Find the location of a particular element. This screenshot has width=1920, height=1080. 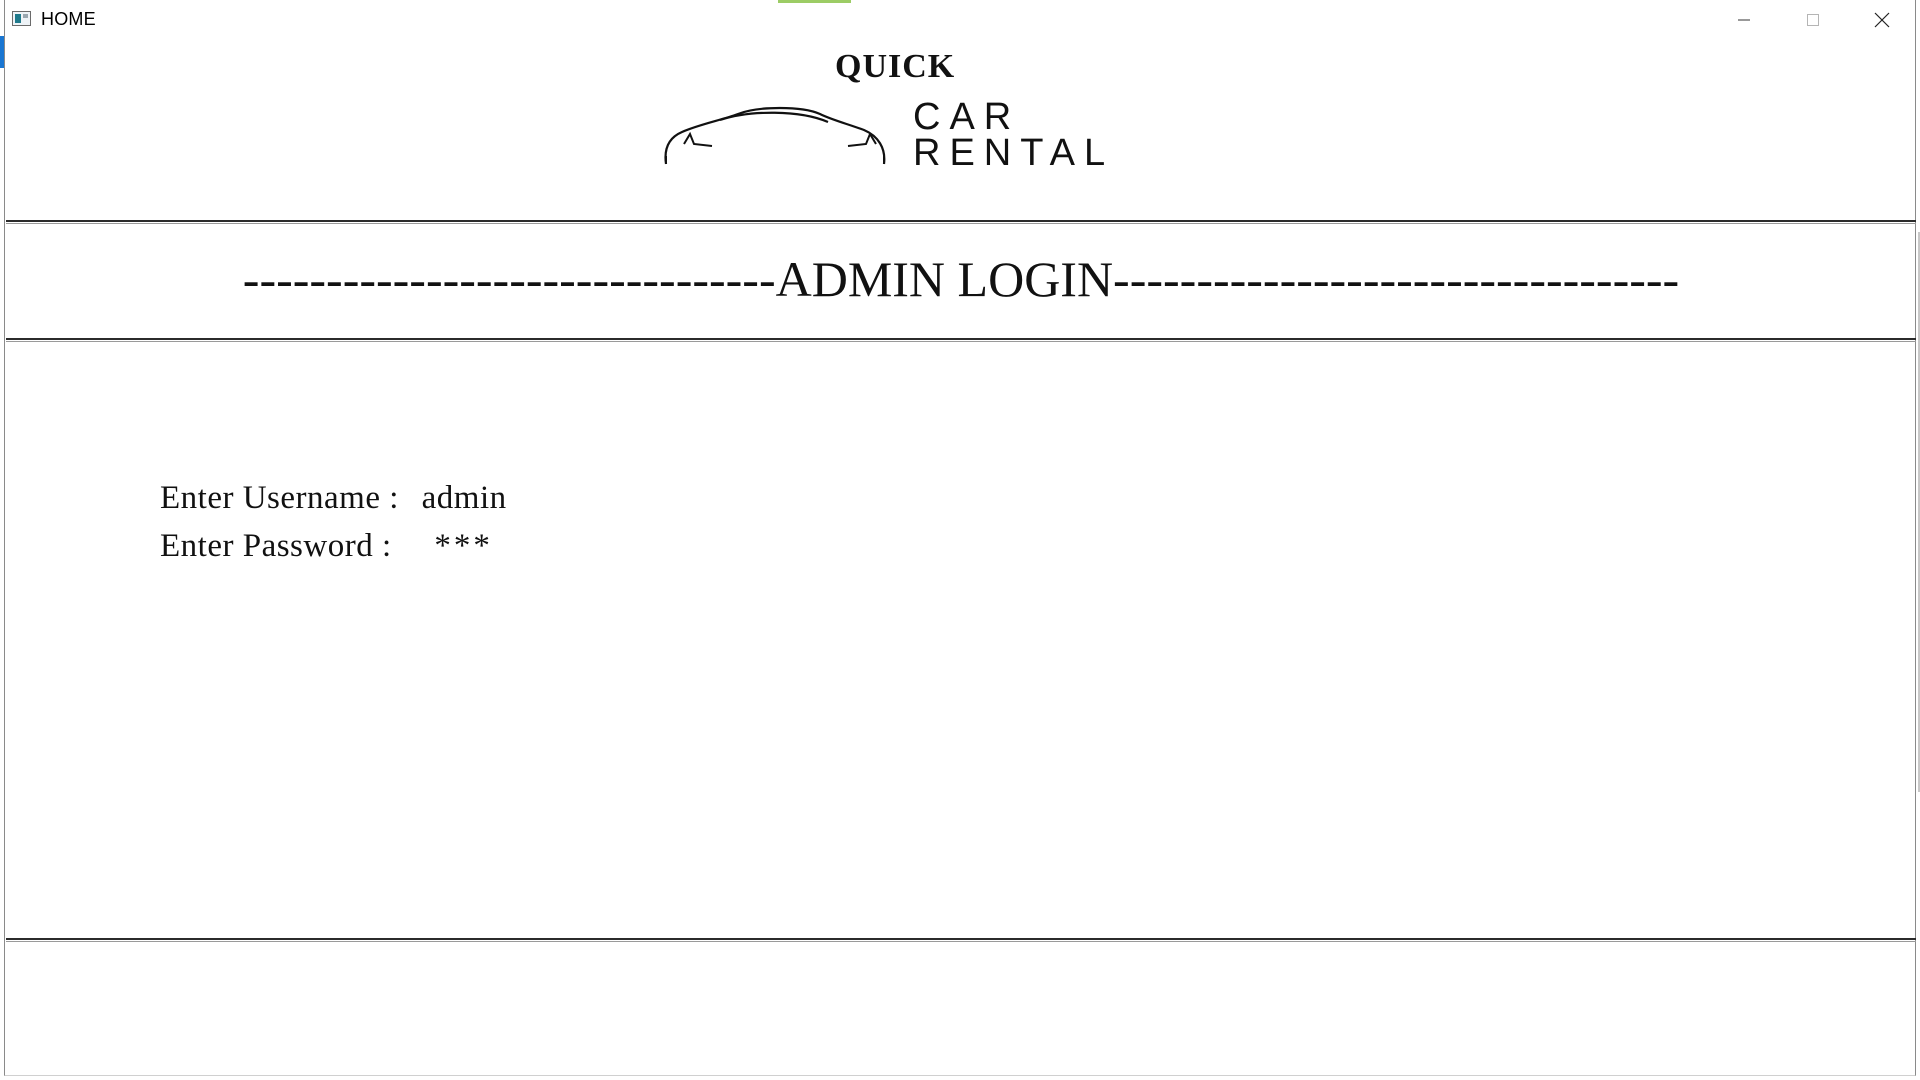

logo-car-text: CAR is located at coordinates (967, 117).